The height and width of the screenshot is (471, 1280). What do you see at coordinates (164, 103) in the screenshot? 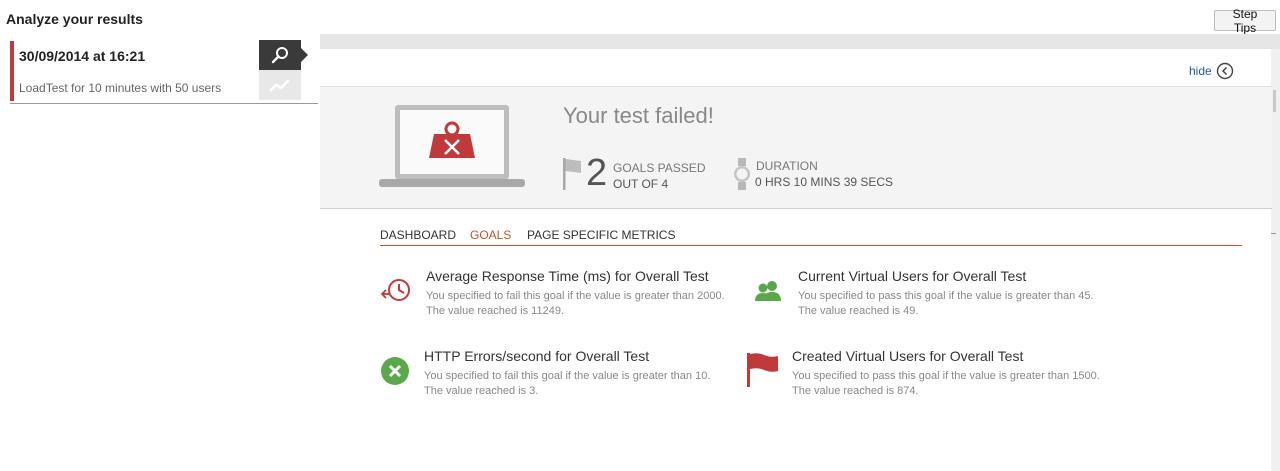
I see `run-card-divider` at bounding box center [164, 103].